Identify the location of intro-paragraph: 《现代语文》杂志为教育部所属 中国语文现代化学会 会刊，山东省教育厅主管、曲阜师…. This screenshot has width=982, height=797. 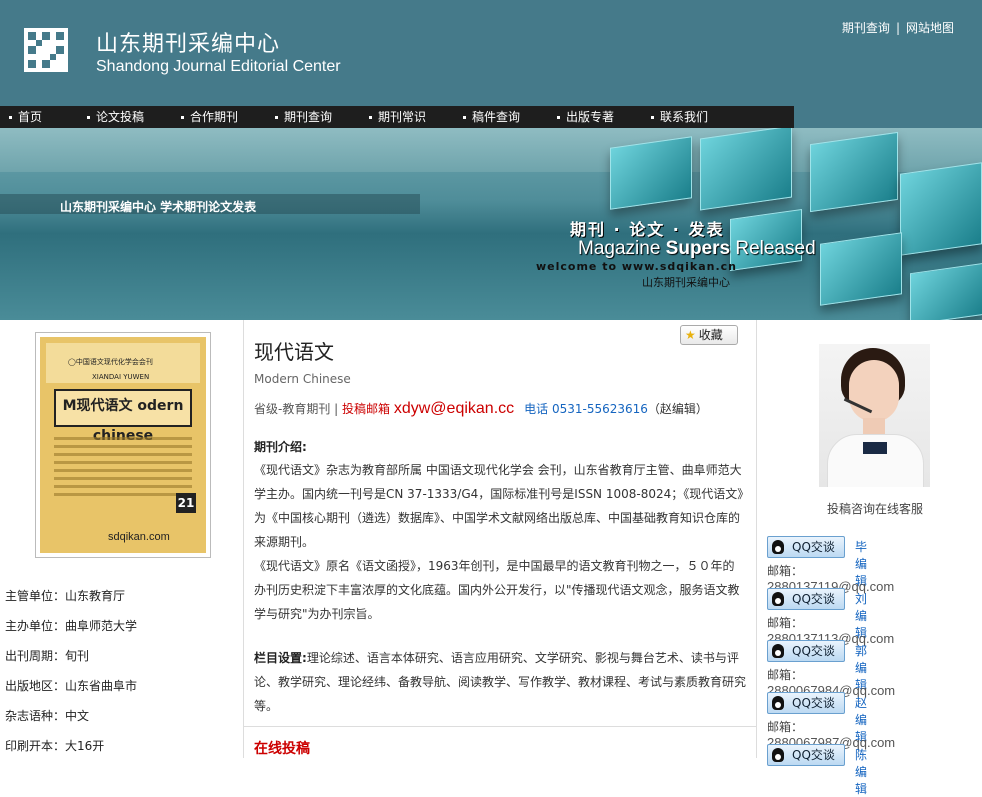
(499, 506).